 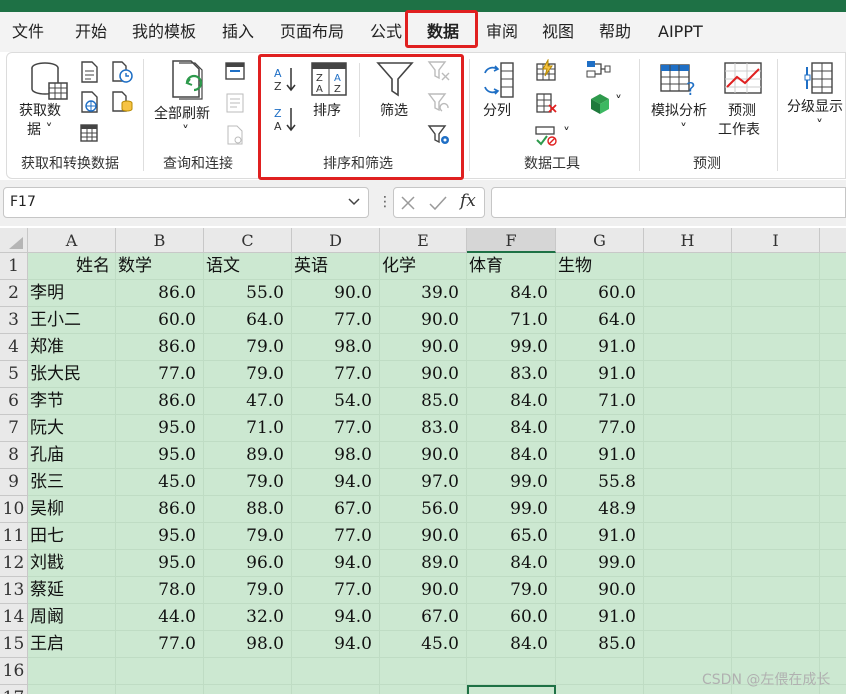 What do you see at coordinates (49, 81) in the screenshot?
I see `get-data-icon` at bounding box center [49, 81].